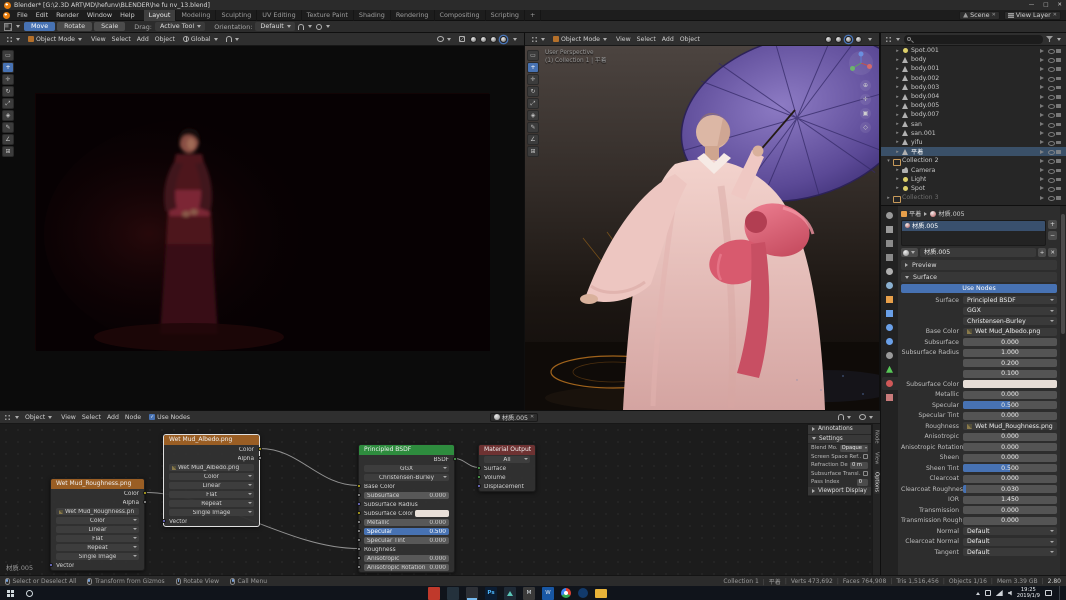 The image size is (1066, 600). What do you see at coordinates (408, 459) in the screenshot?
I see `node-row: BSDF BSDF` at bounding box center [408, 459].